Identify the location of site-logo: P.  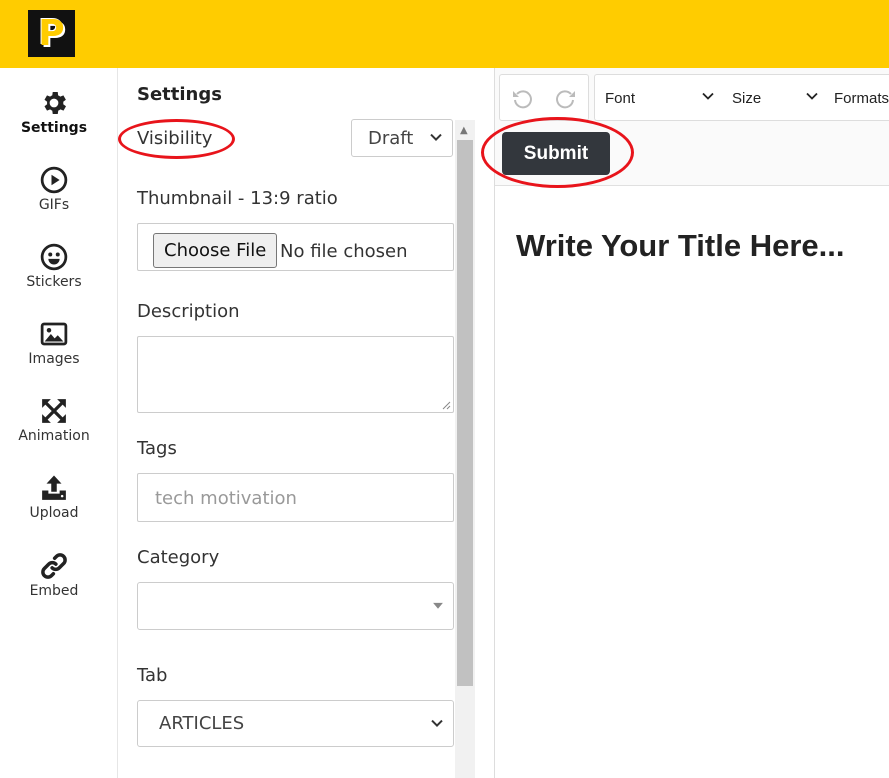
(51, 33).